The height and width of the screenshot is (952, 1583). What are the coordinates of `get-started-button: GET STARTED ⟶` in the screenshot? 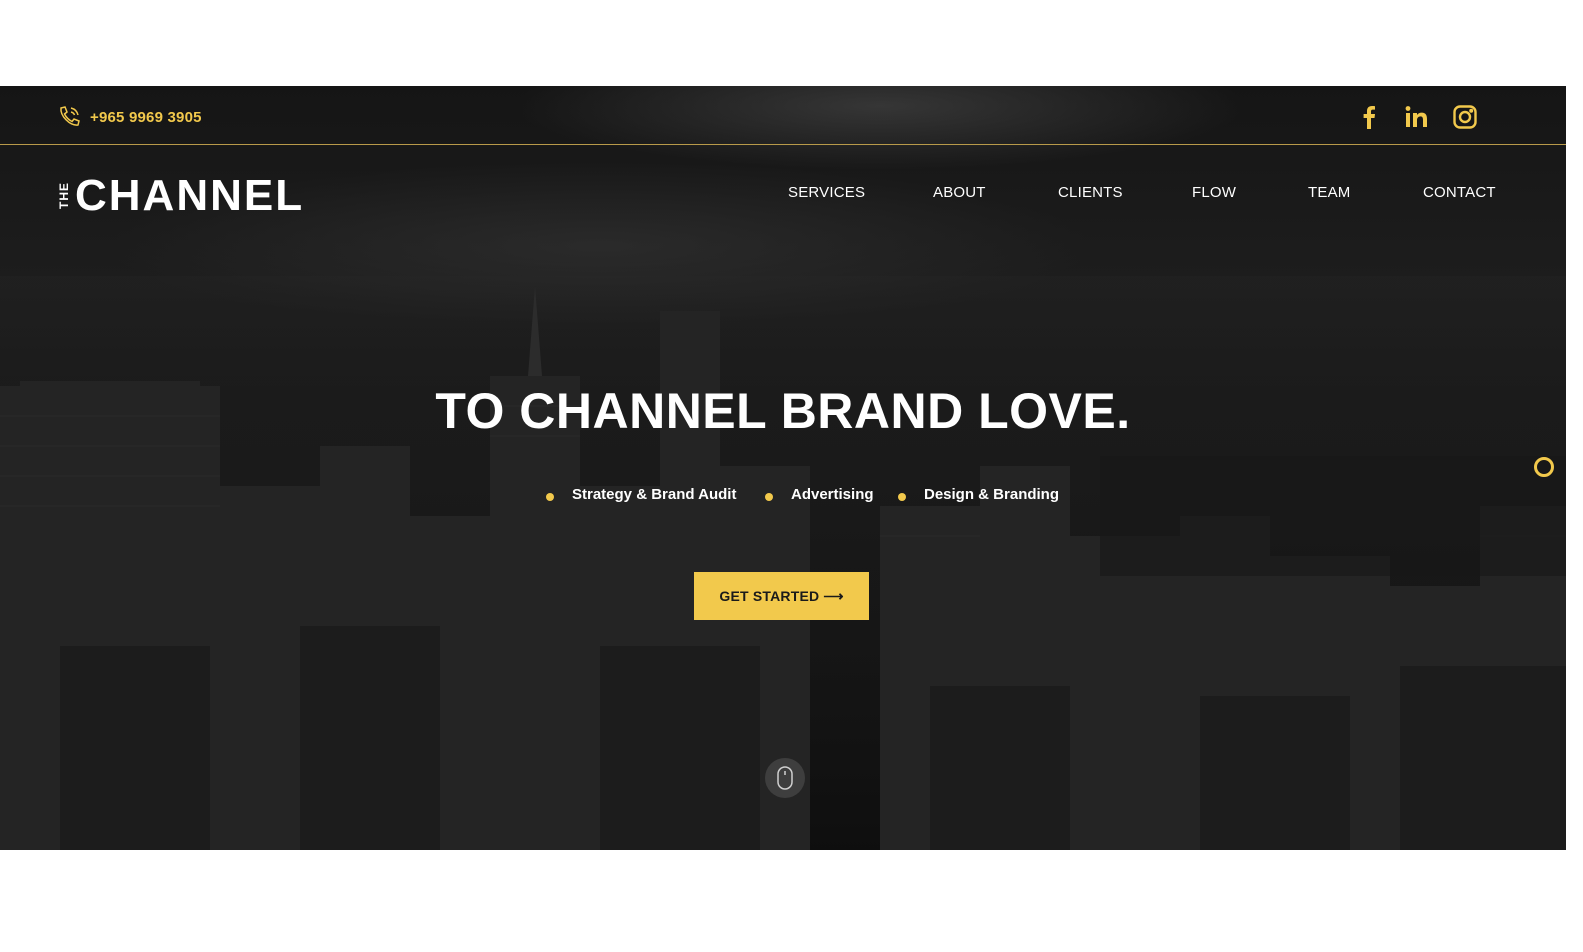 It's located at (781, 596).